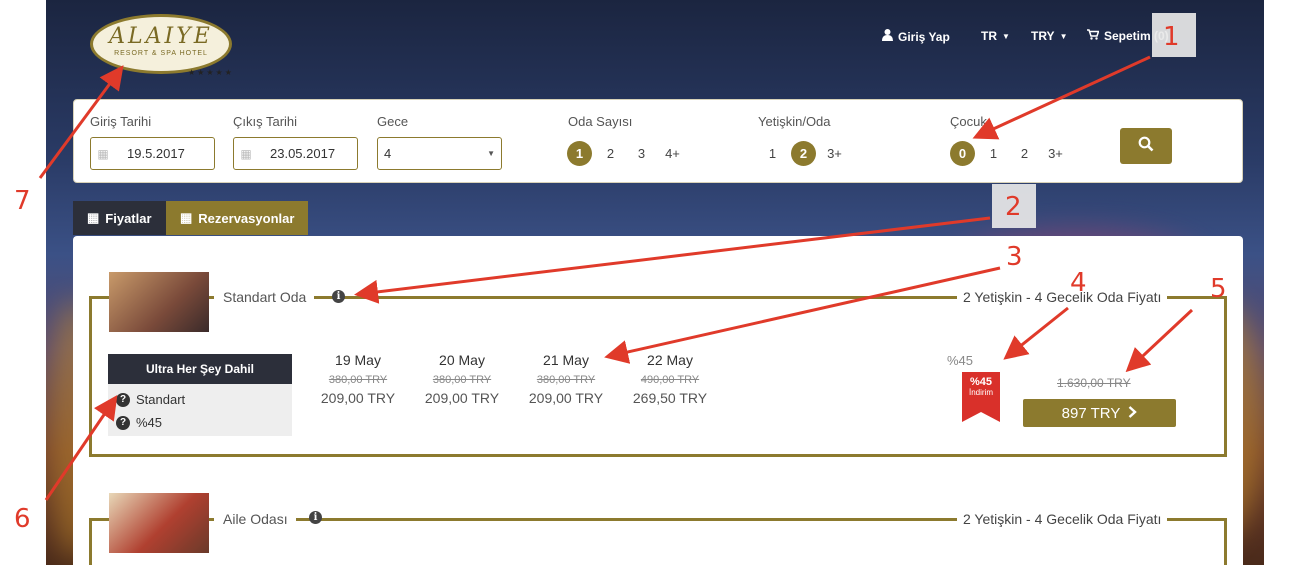  What do you see at coordinates (566, 360) in the screenshot?
I see `day-date: 21 May` at bounding box center [566, 360].